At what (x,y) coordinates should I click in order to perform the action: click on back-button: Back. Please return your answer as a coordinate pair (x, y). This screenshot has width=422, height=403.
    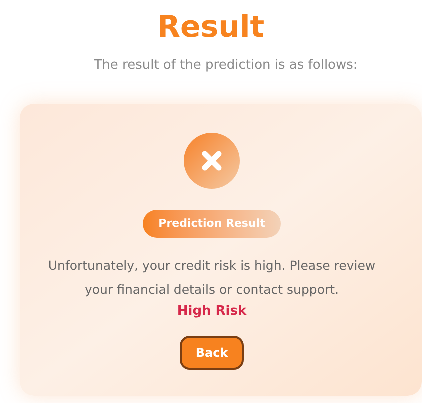
    Looking at the image, I should click on (212, 353).